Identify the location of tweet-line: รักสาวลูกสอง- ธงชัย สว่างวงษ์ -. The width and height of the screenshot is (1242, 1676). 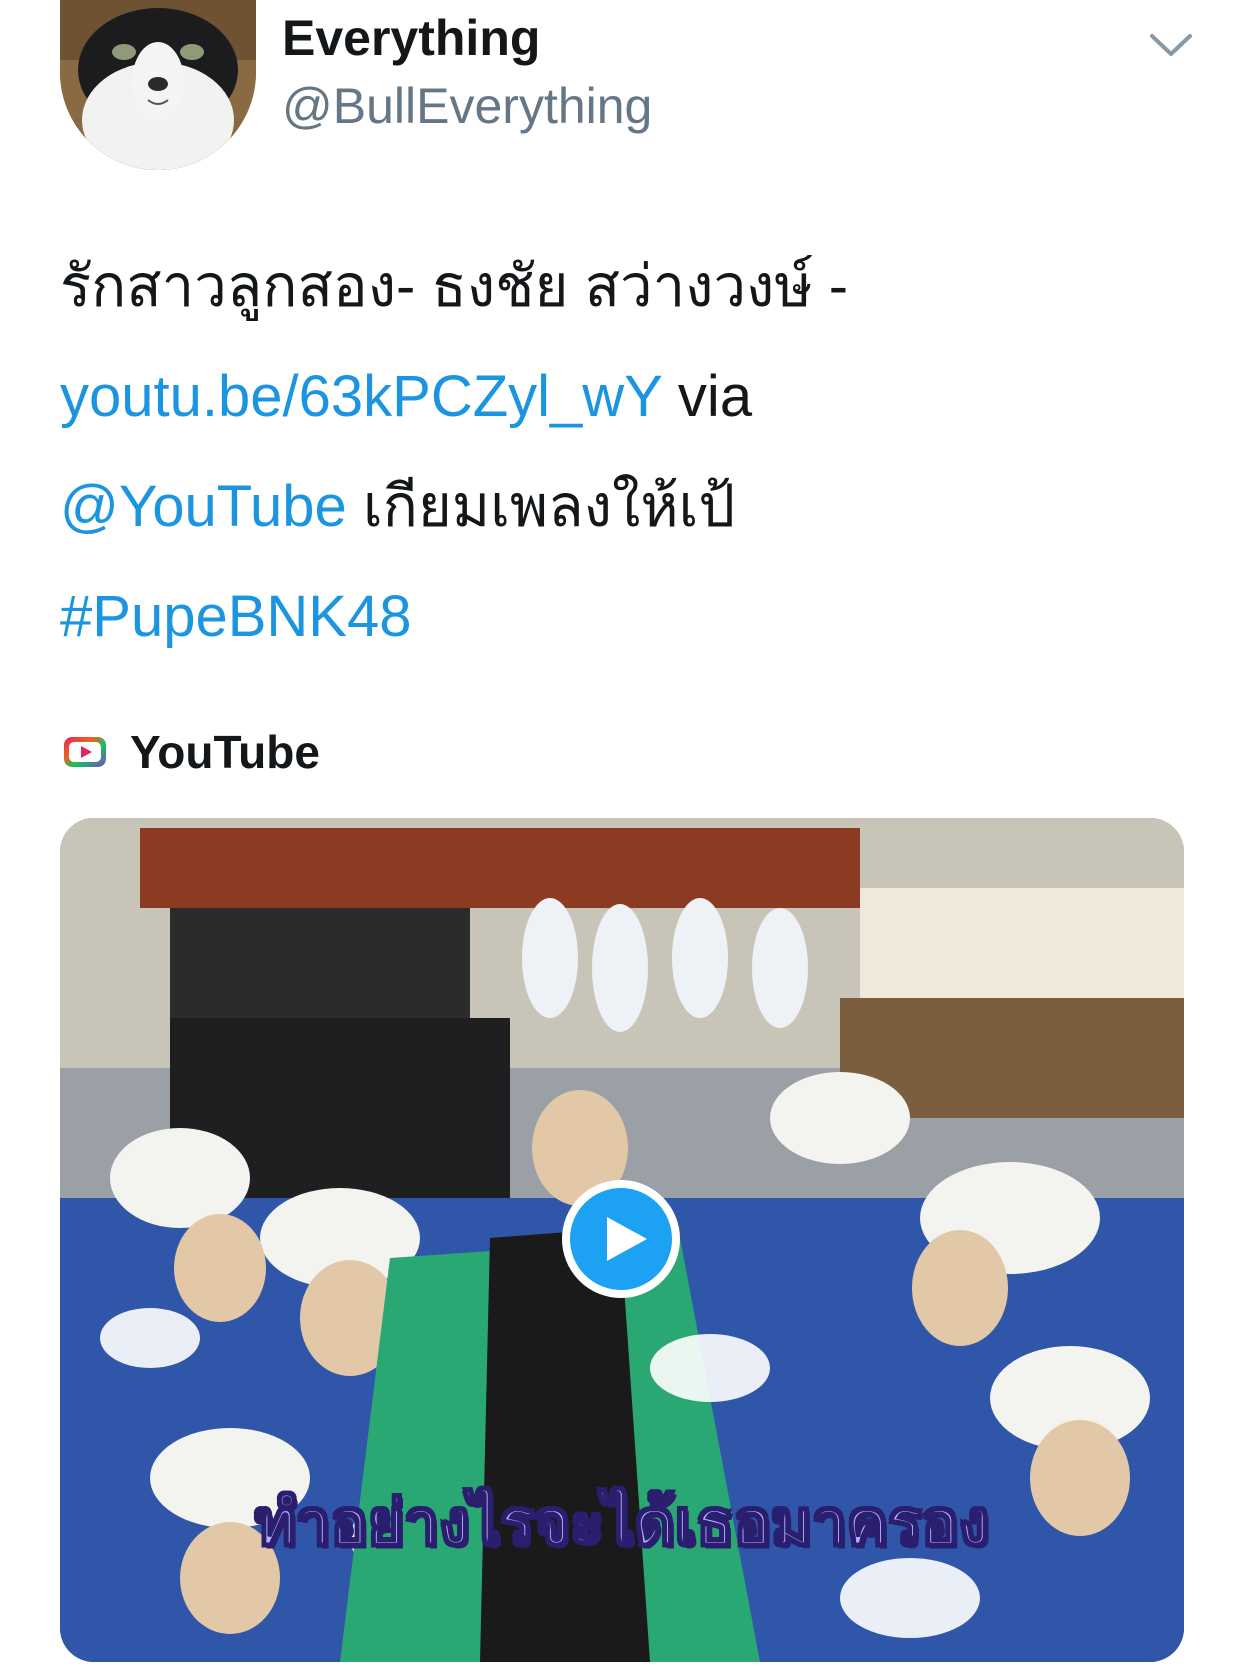
(454, 286).